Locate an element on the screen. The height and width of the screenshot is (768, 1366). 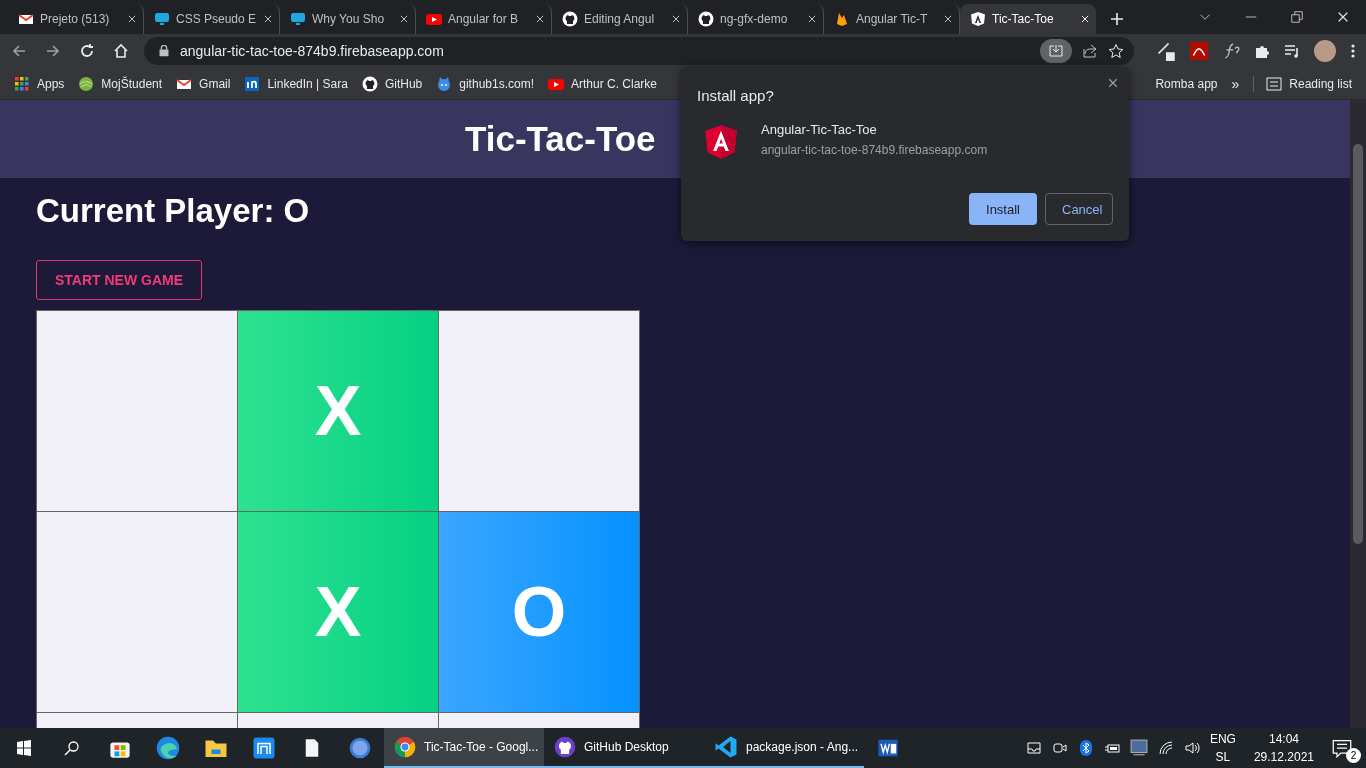
envelope-icon is located at coordinates (26, 19).